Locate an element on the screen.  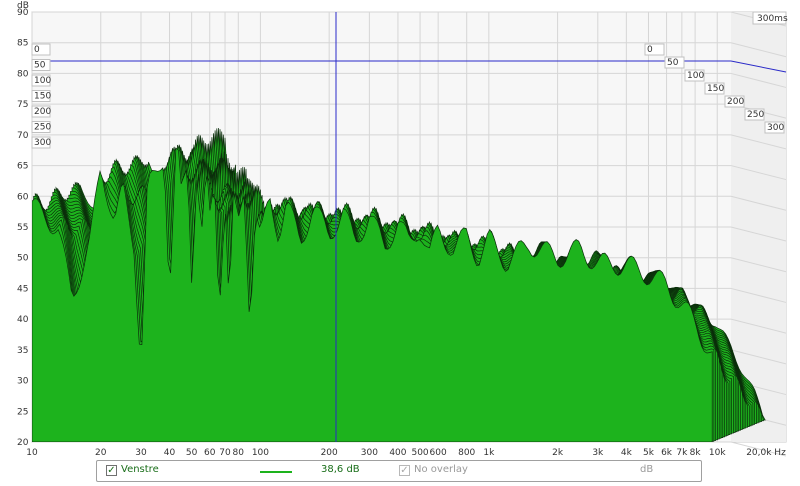
time-tick-left-label: 150 is located at coordinates (42, 97).